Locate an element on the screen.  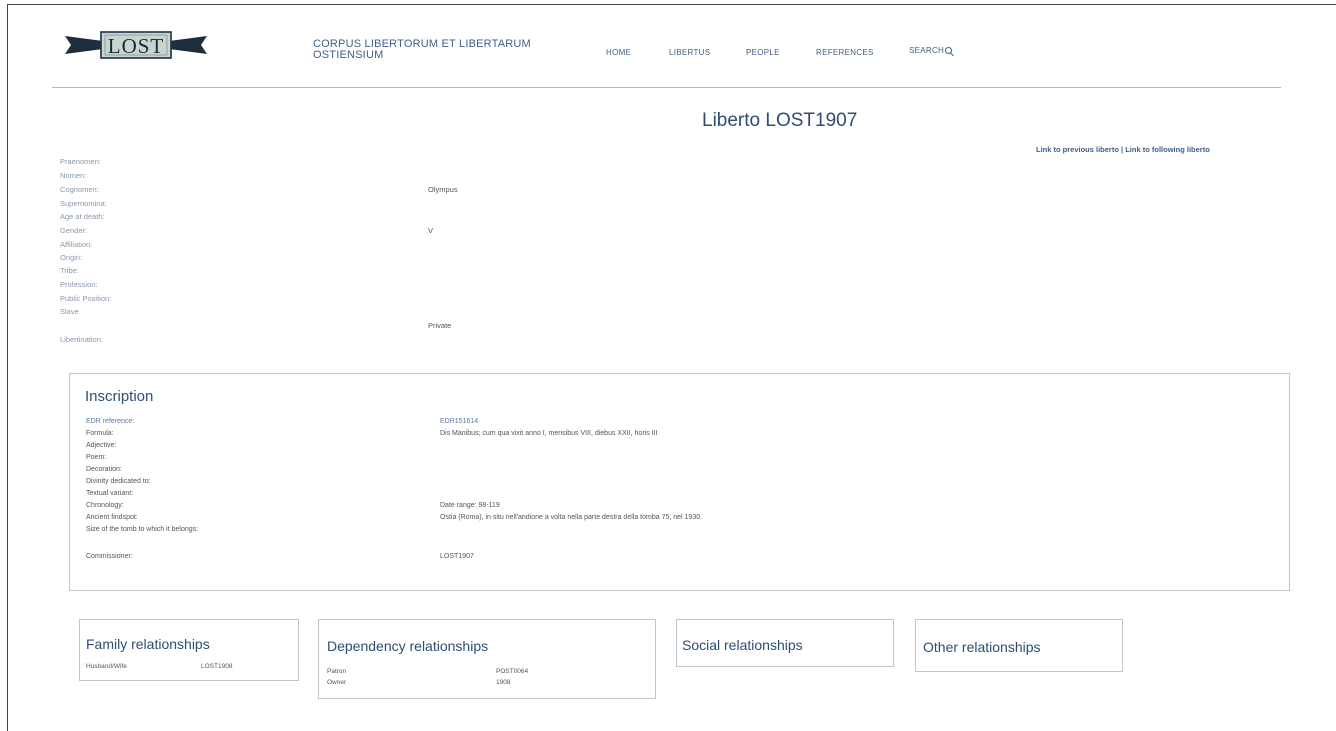
field-label-tribe: Tribe: is located at coordinates (69, 270).